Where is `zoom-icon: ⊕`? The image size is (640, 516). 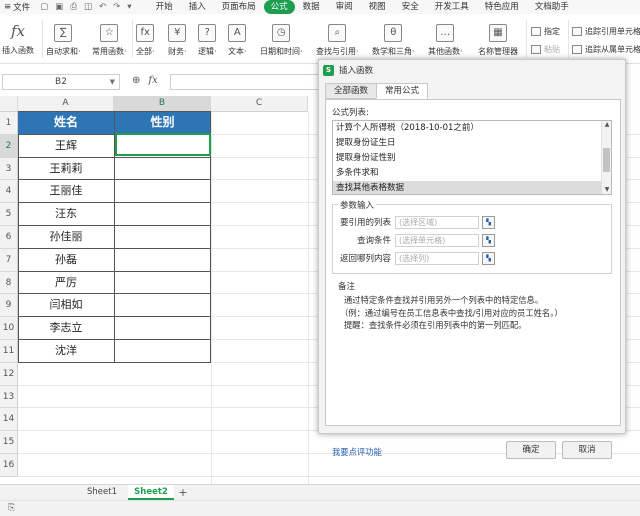 zoom-icon: ⊕ is located at coordinates (136, 80).